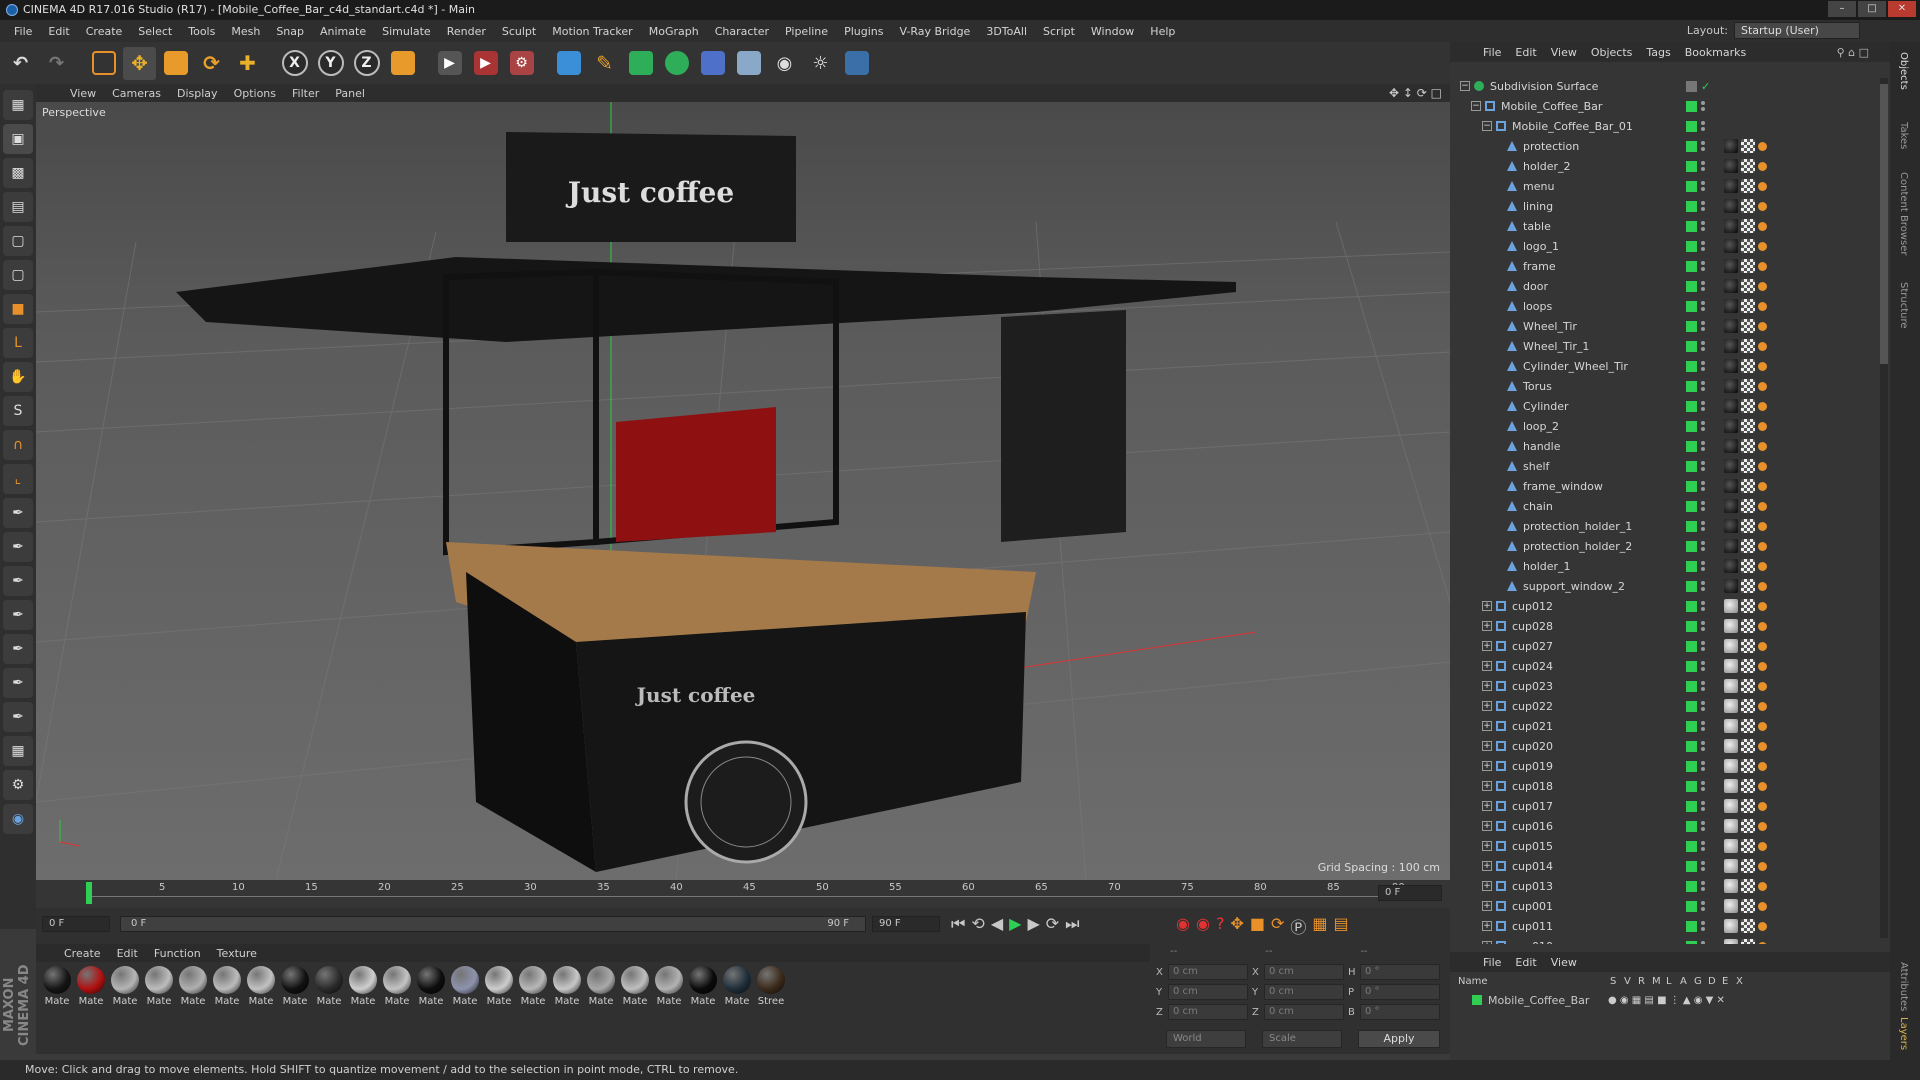 The width and height of the screenshot is (1920, 1080). What do you see at coordinates (18, 275) in the screenshot?
I see `edges-mode-button: ▢` at bounding box center [18, 275].